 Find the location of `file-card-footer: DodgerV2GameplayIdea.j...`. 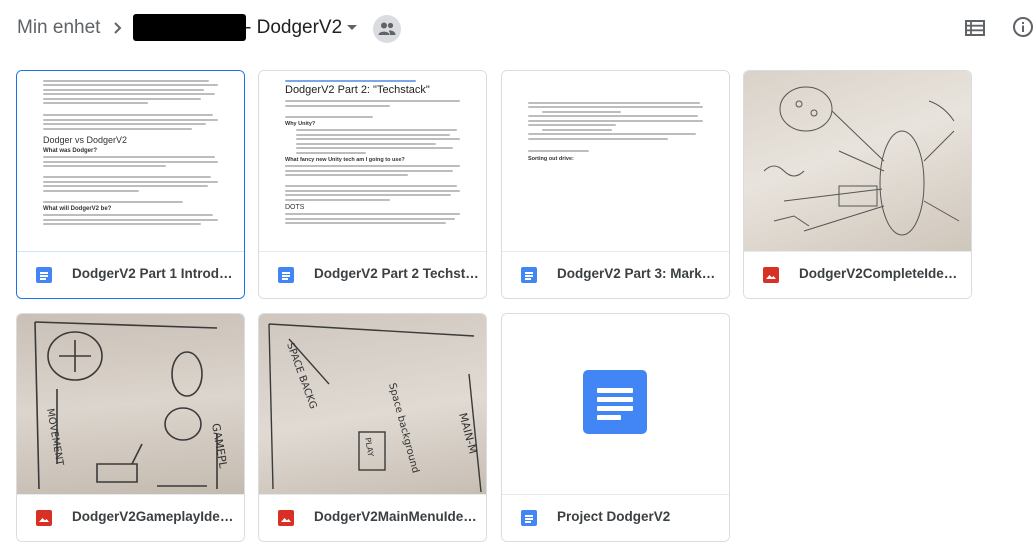

file-card-footer: DodgerV2GameplayIdea.j... is located at coordinates (130, 517).